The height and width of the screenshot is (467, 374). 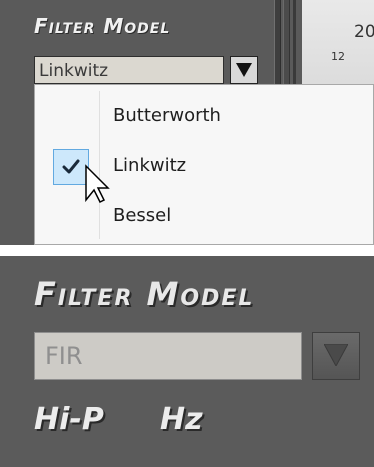 I want to click on scale-label: 20, so click(x=364, y=32).